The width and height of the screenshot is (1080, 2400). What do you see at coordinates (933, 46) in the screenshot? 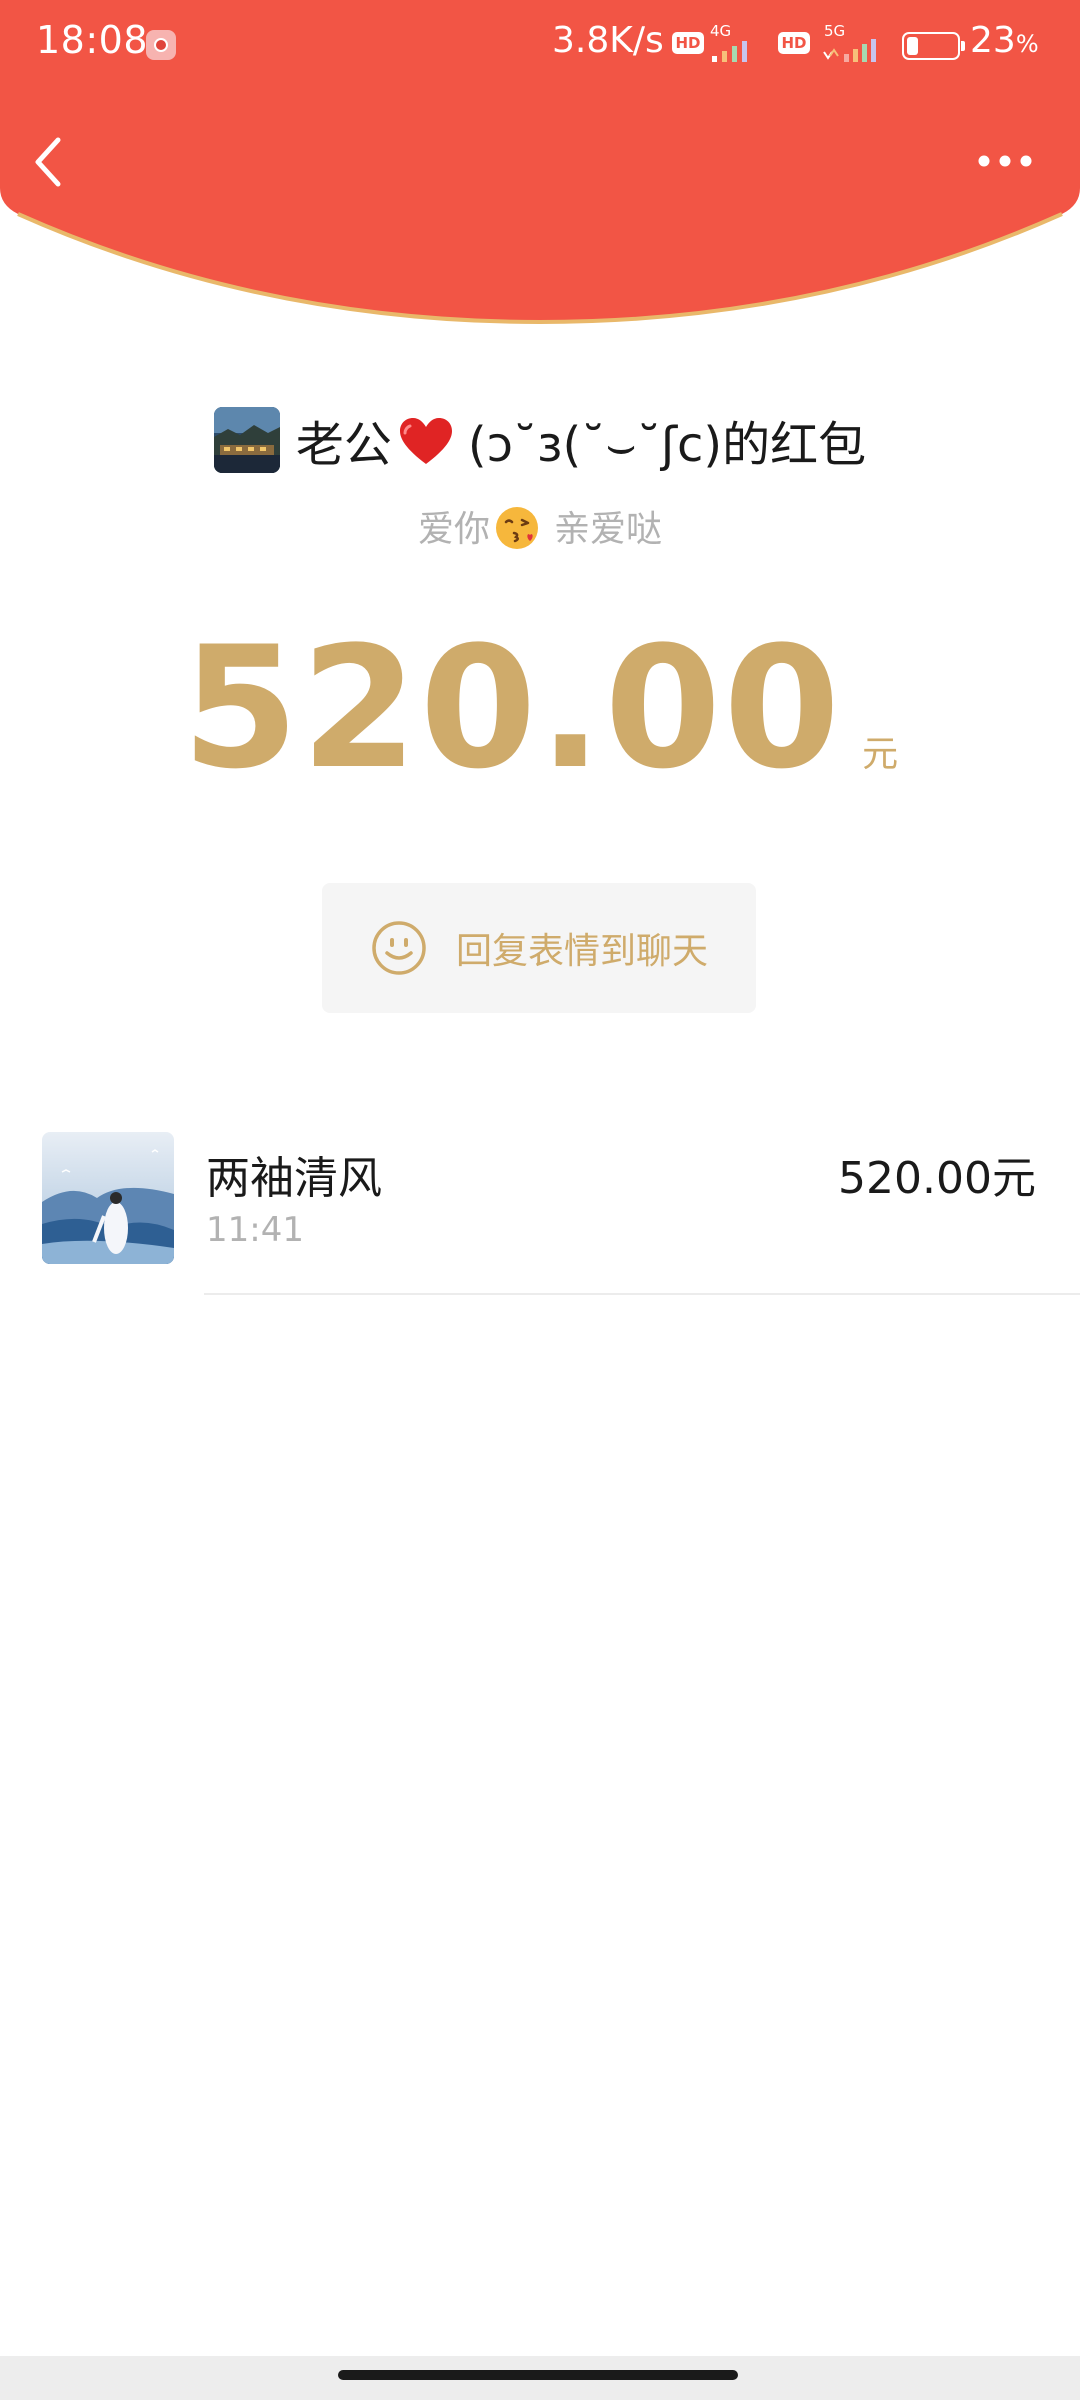
I see `battery-icon` at bounding box center [933, 46].